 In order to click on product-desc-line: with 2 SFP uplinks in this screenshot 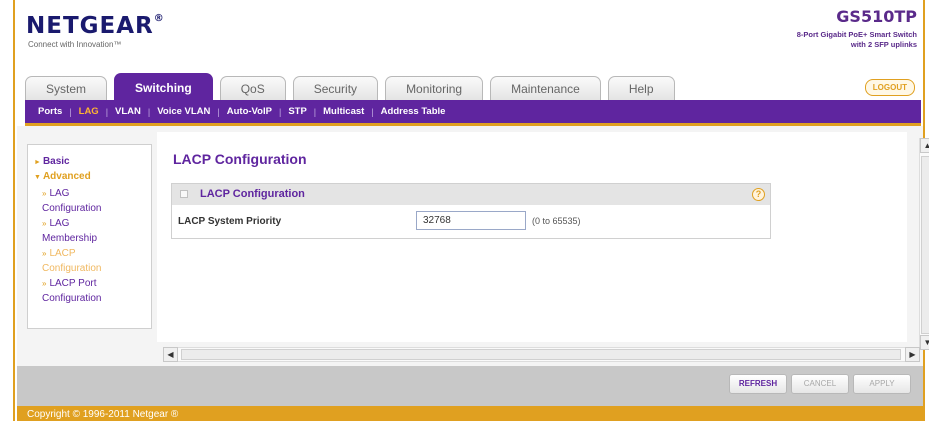, I will do `click(883, 44)`.